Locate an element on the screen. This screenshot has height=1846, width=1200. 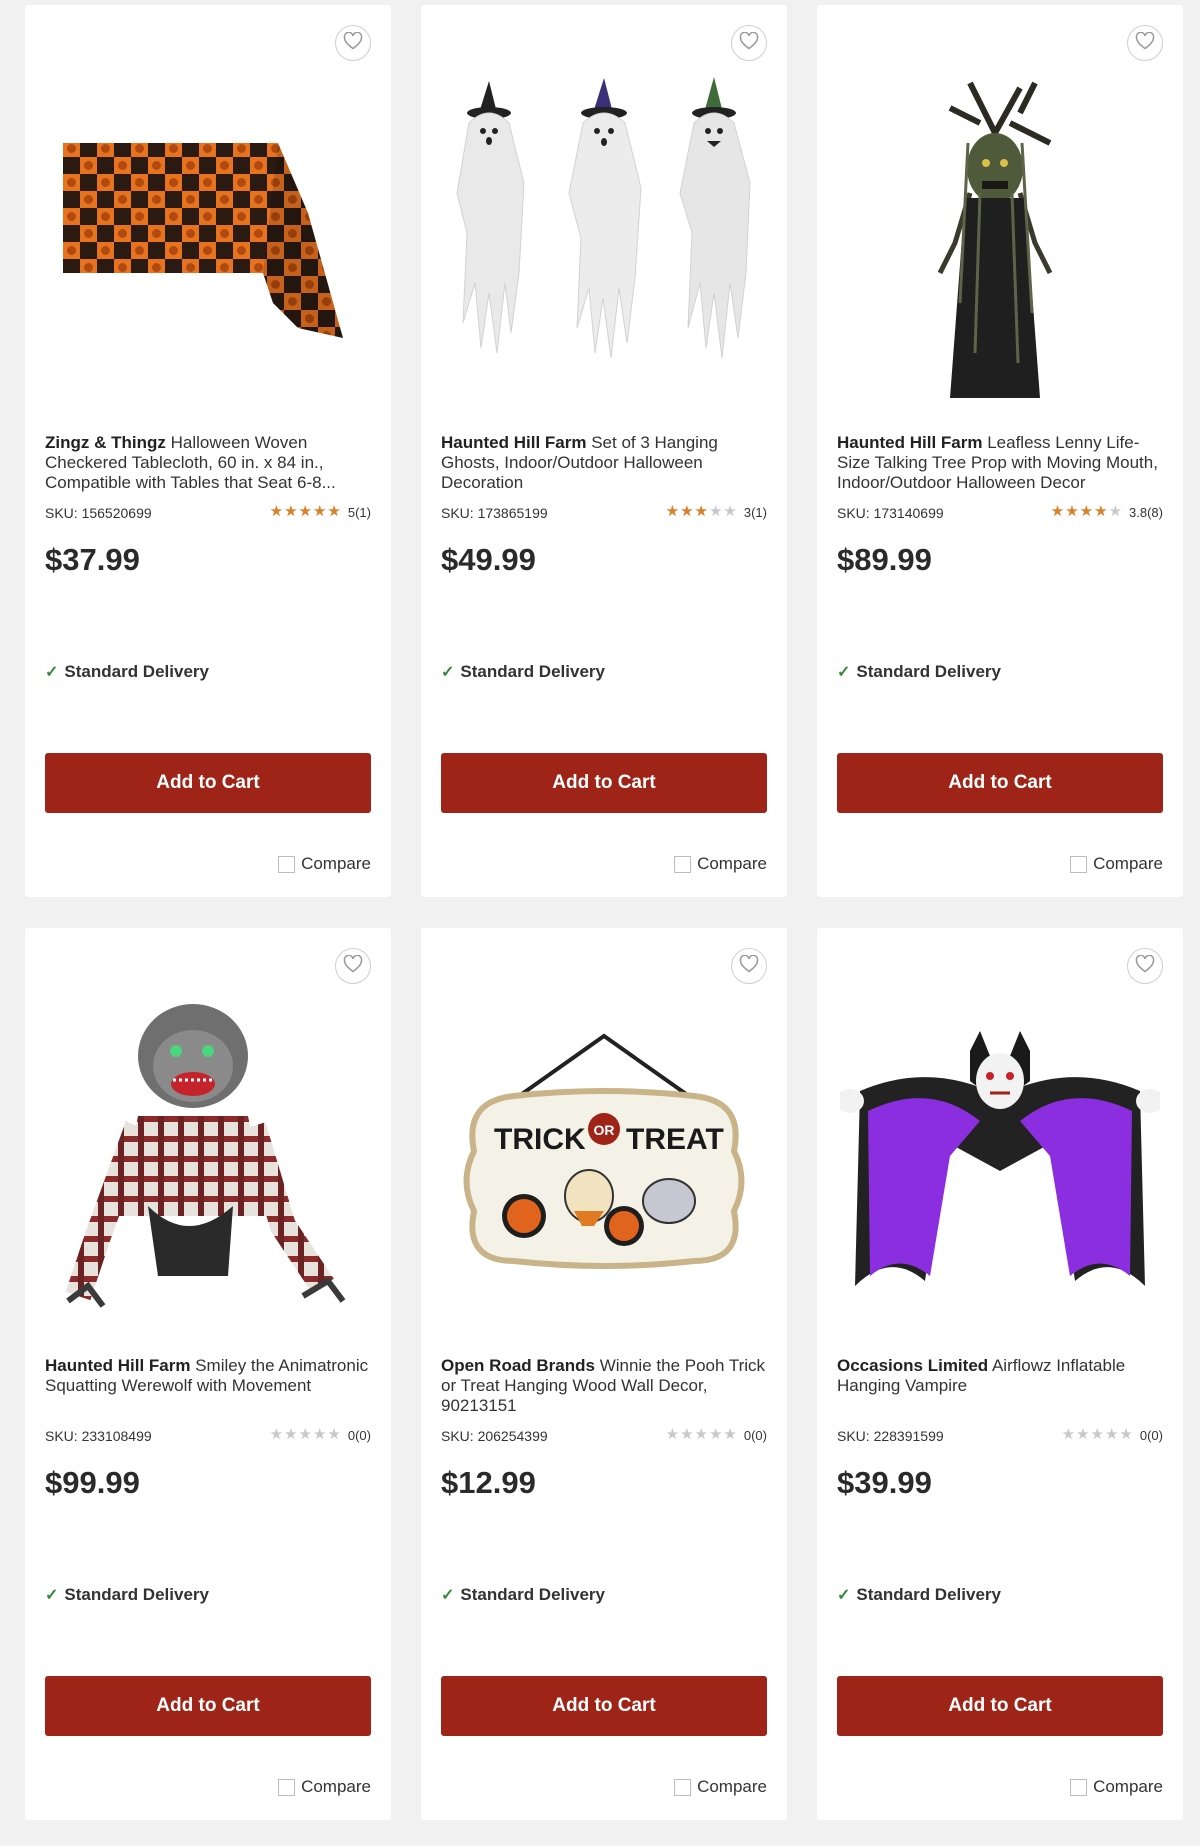
product-brand: Zingz & Thingz is located at coordinates (105, 442).